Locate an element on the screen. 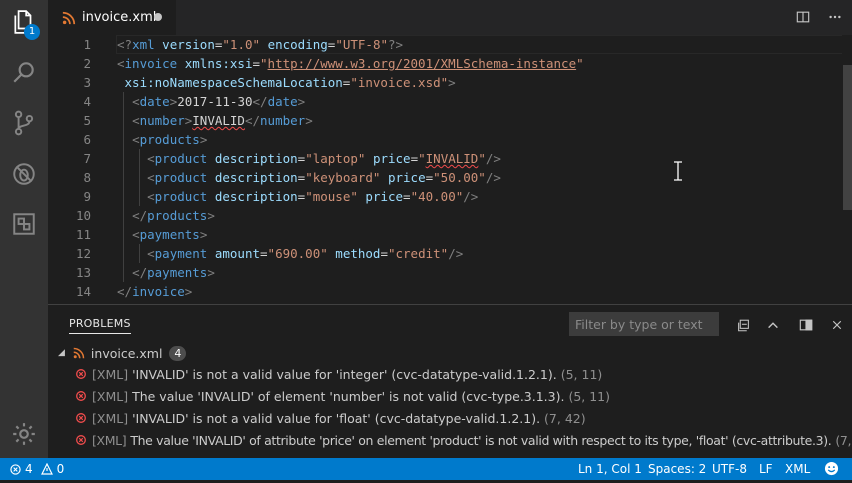 Image resolution: width=852 pixels, height=483 pixels. close-panel-icon is located at coordinates (837, 325).